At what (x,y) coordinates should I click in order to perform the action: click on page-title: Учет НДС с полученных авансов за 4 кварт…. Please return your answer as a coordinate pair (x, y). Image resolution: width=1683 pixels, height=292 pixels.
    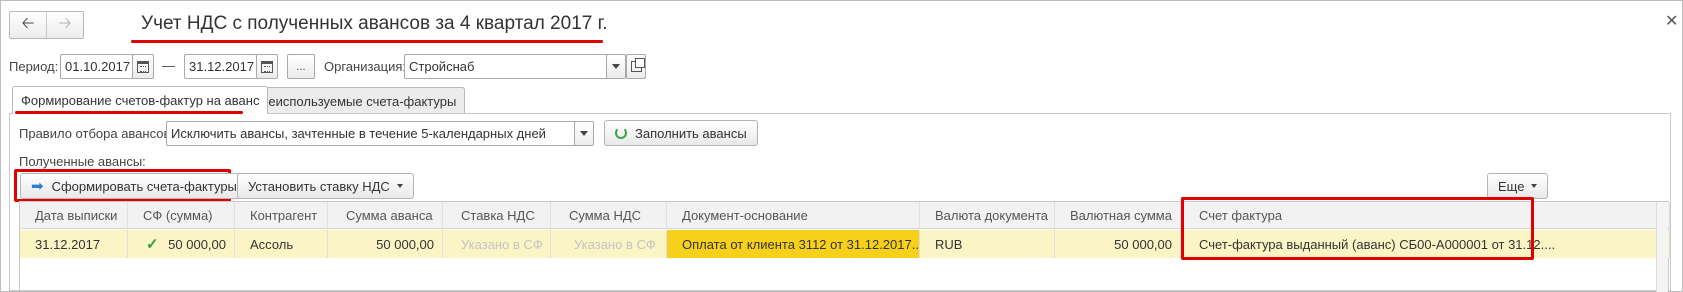
    Looking at the image, I should click on (374, 23).